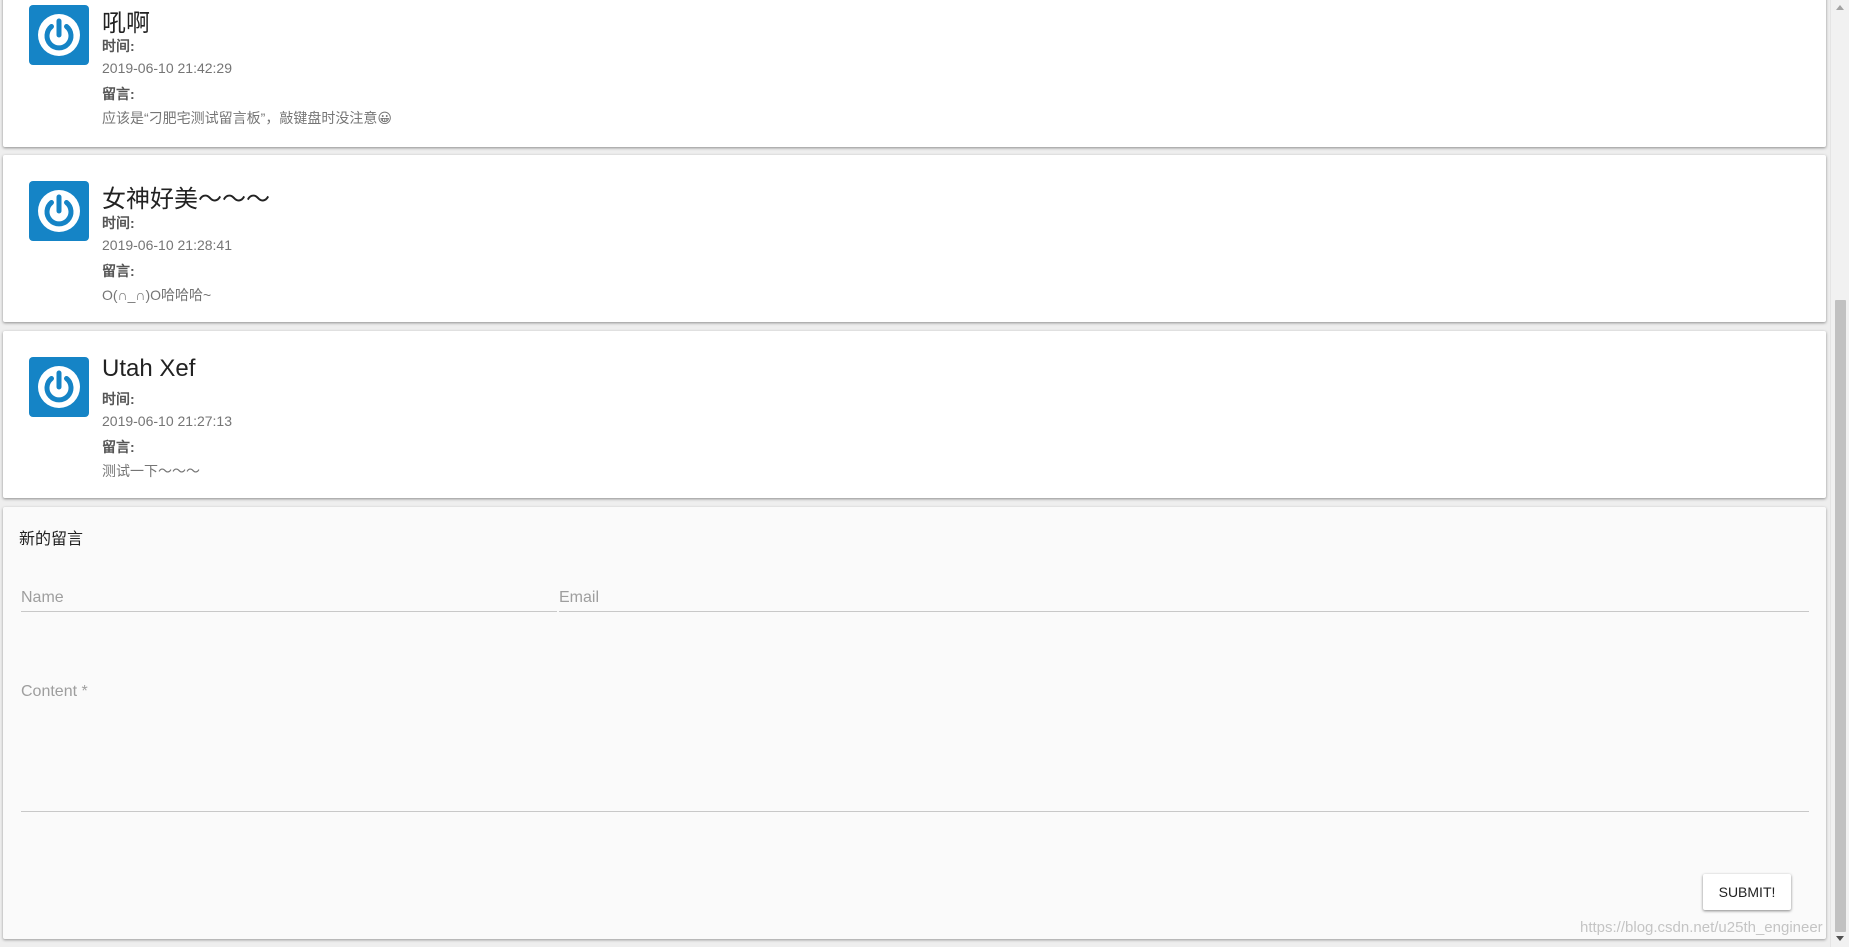 The image size is (1849, 947). Describe the element at coordinates (1840, 938) in the screenshot. I see `scroll-down-arrow-icon` at that location.